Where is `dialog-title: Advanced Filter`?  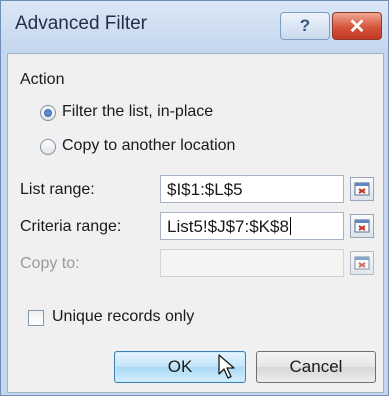 dialog-title: Advanced Filter is located at coordinates (81, 23).